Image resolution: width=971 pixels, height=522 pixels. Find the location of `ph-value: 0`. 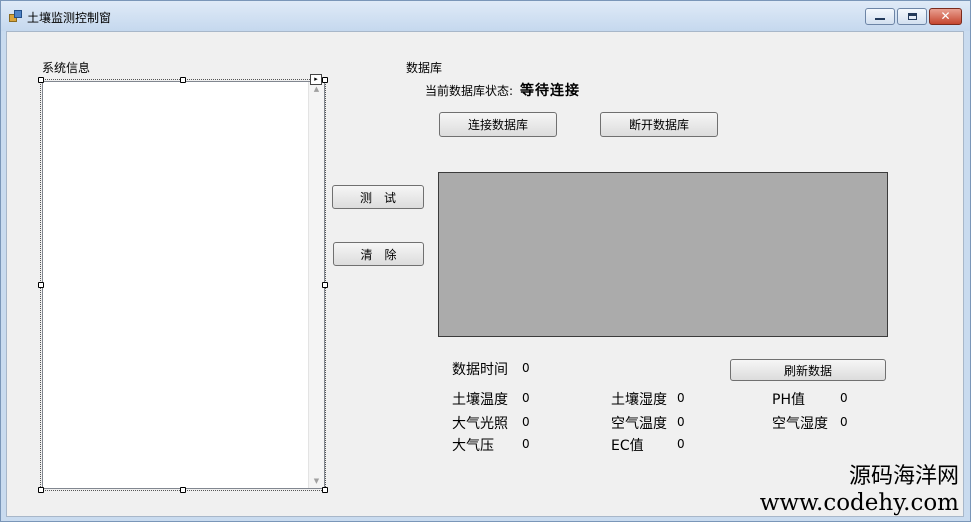

ph-value: 0 is located at coordinates (844, 398).